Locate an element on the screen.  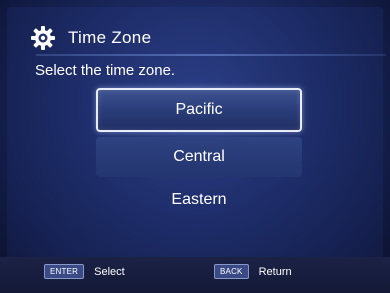
gear-icon is located at coordinates (43, 38).